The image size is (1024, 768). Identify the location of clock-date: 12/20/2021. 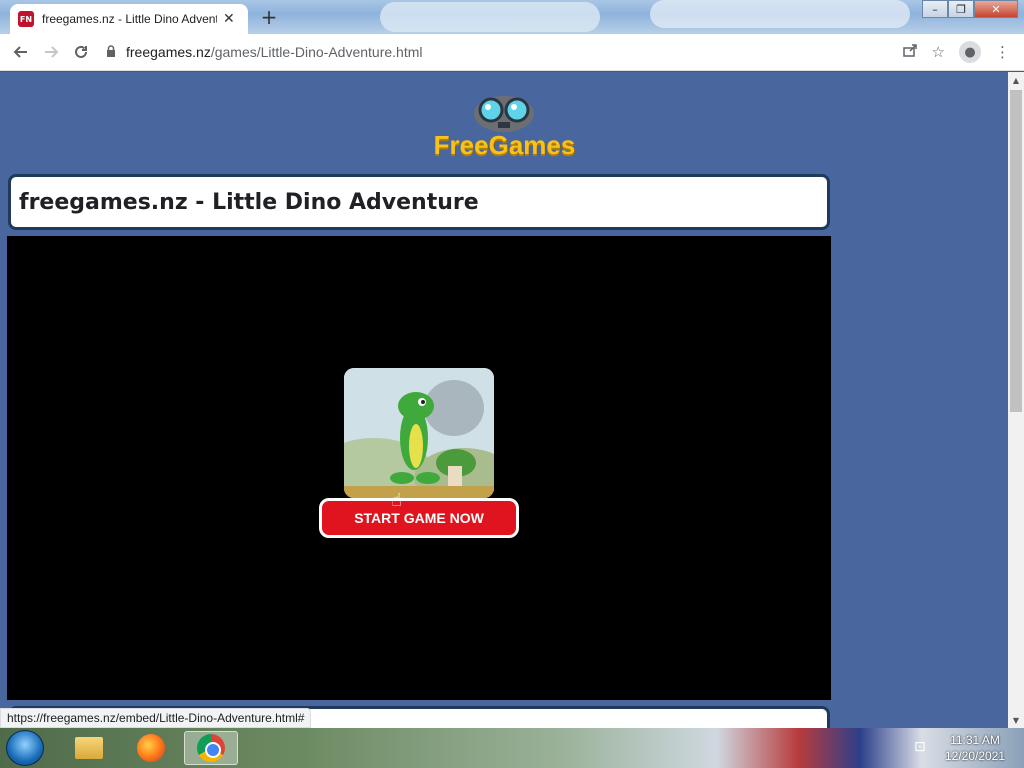
(975, 756).